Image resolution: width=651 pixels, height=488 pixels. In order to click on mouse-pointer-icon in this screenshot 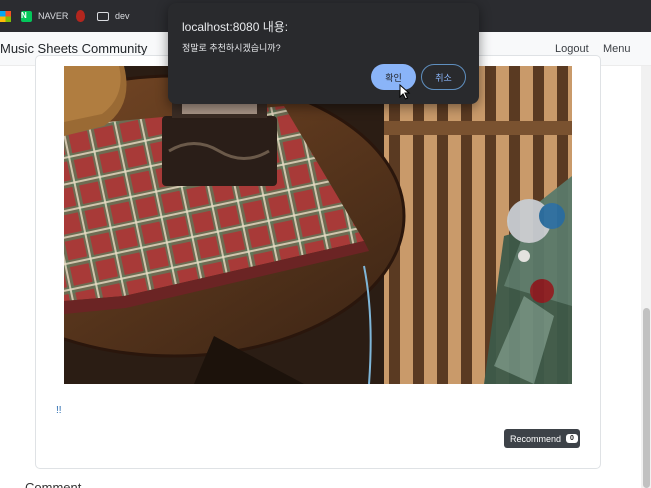, I will do `click(405, 92)`.